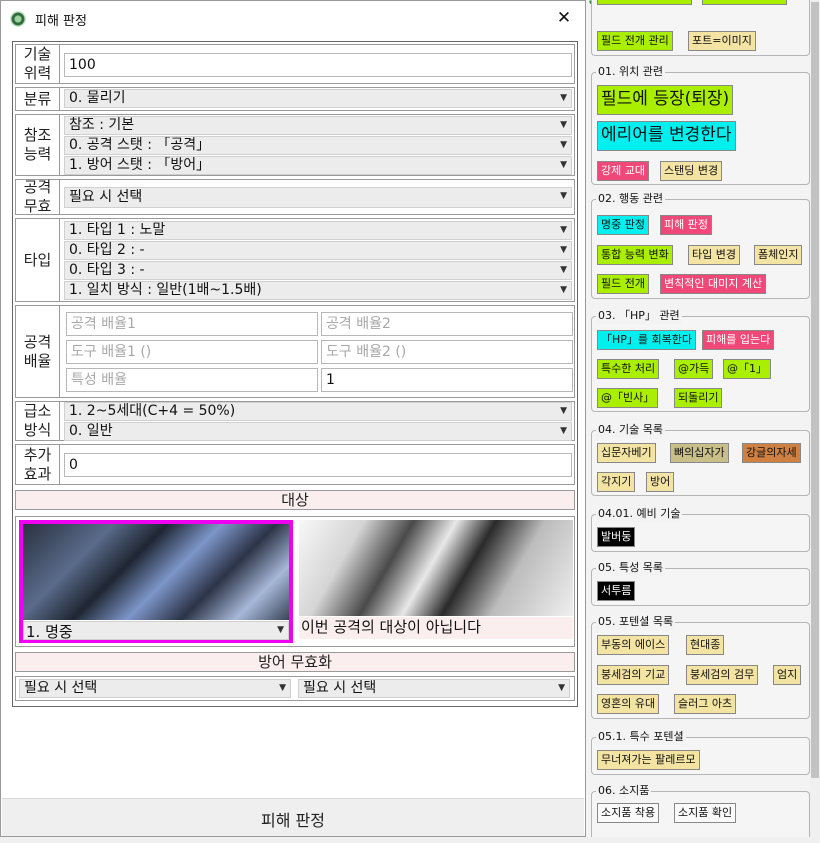  I want to click on tag-skill: 방어, so click(660, 482).